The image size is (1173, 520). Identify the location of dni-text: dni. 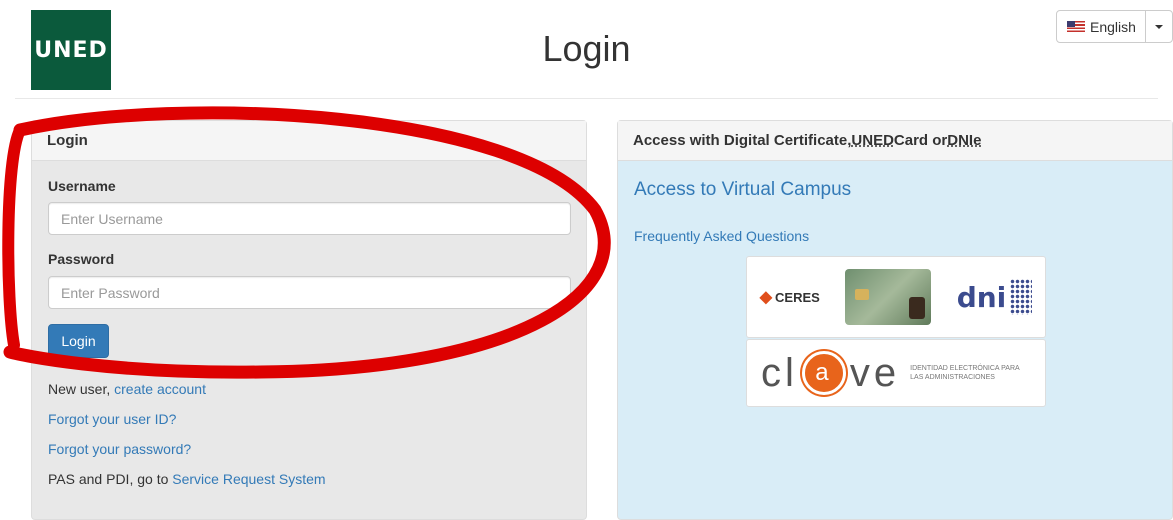
(981, 297).